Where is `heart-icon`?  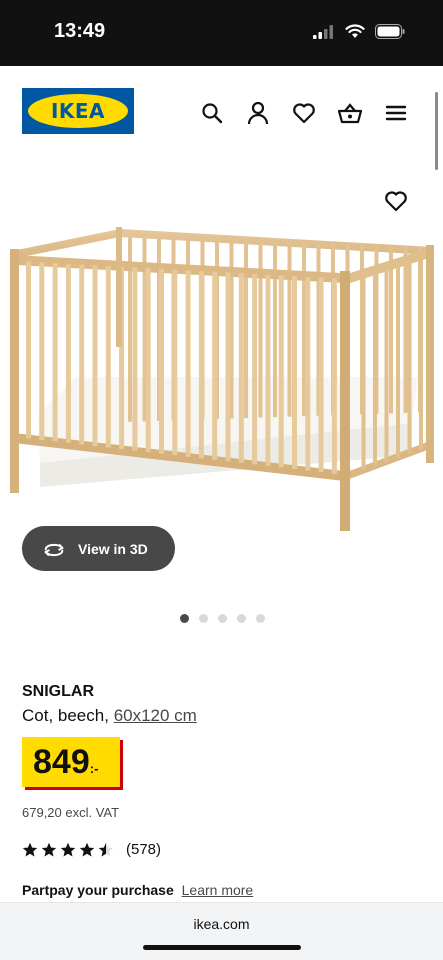 heart-icon is located at coordinates (304, 113).